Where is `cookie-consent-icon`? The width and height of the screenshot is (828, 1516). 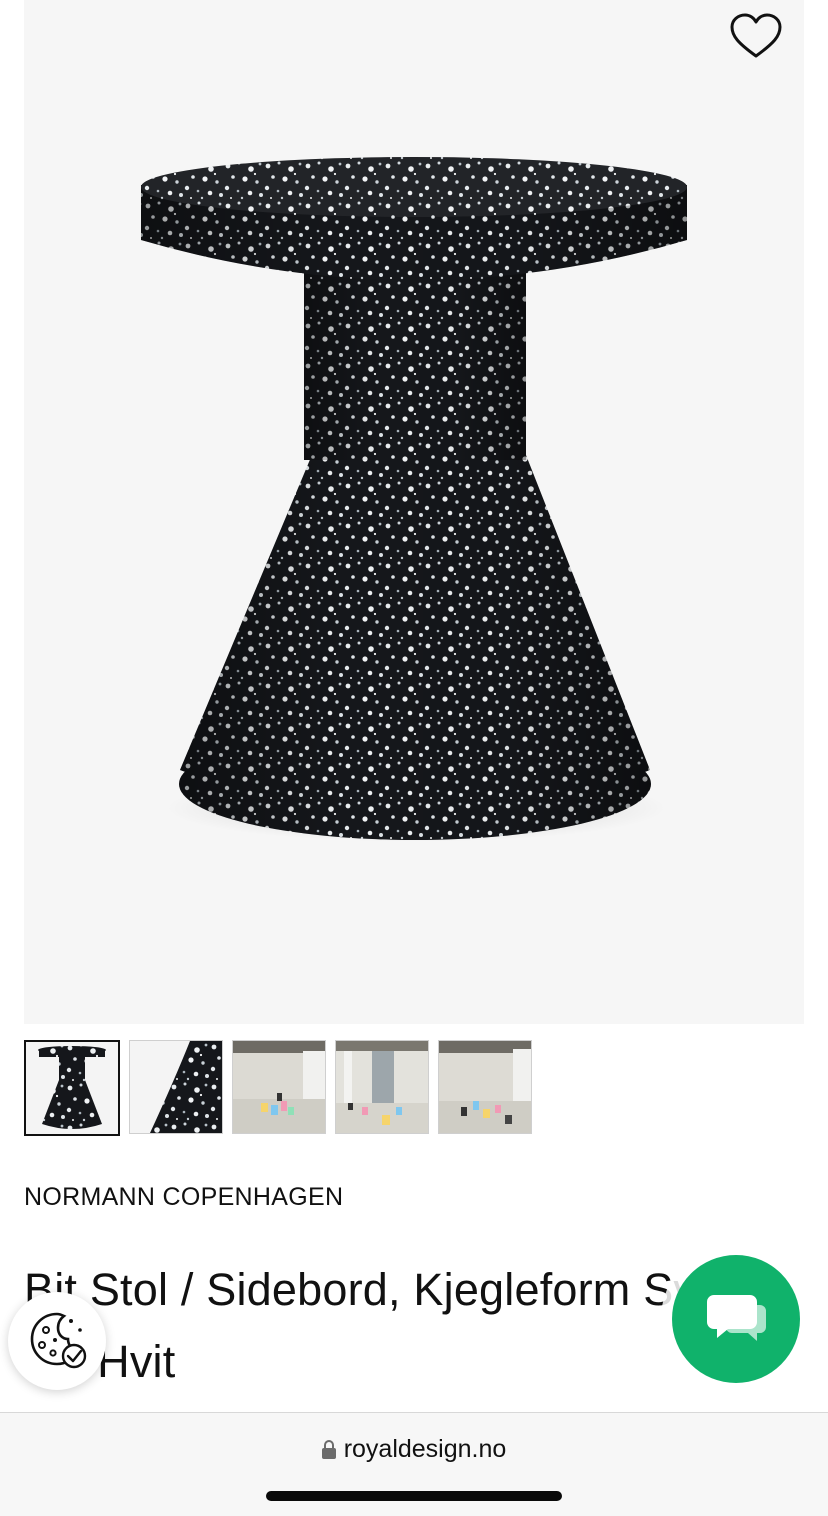
cookie-consent-icon is located at coordinates (58, 1340).